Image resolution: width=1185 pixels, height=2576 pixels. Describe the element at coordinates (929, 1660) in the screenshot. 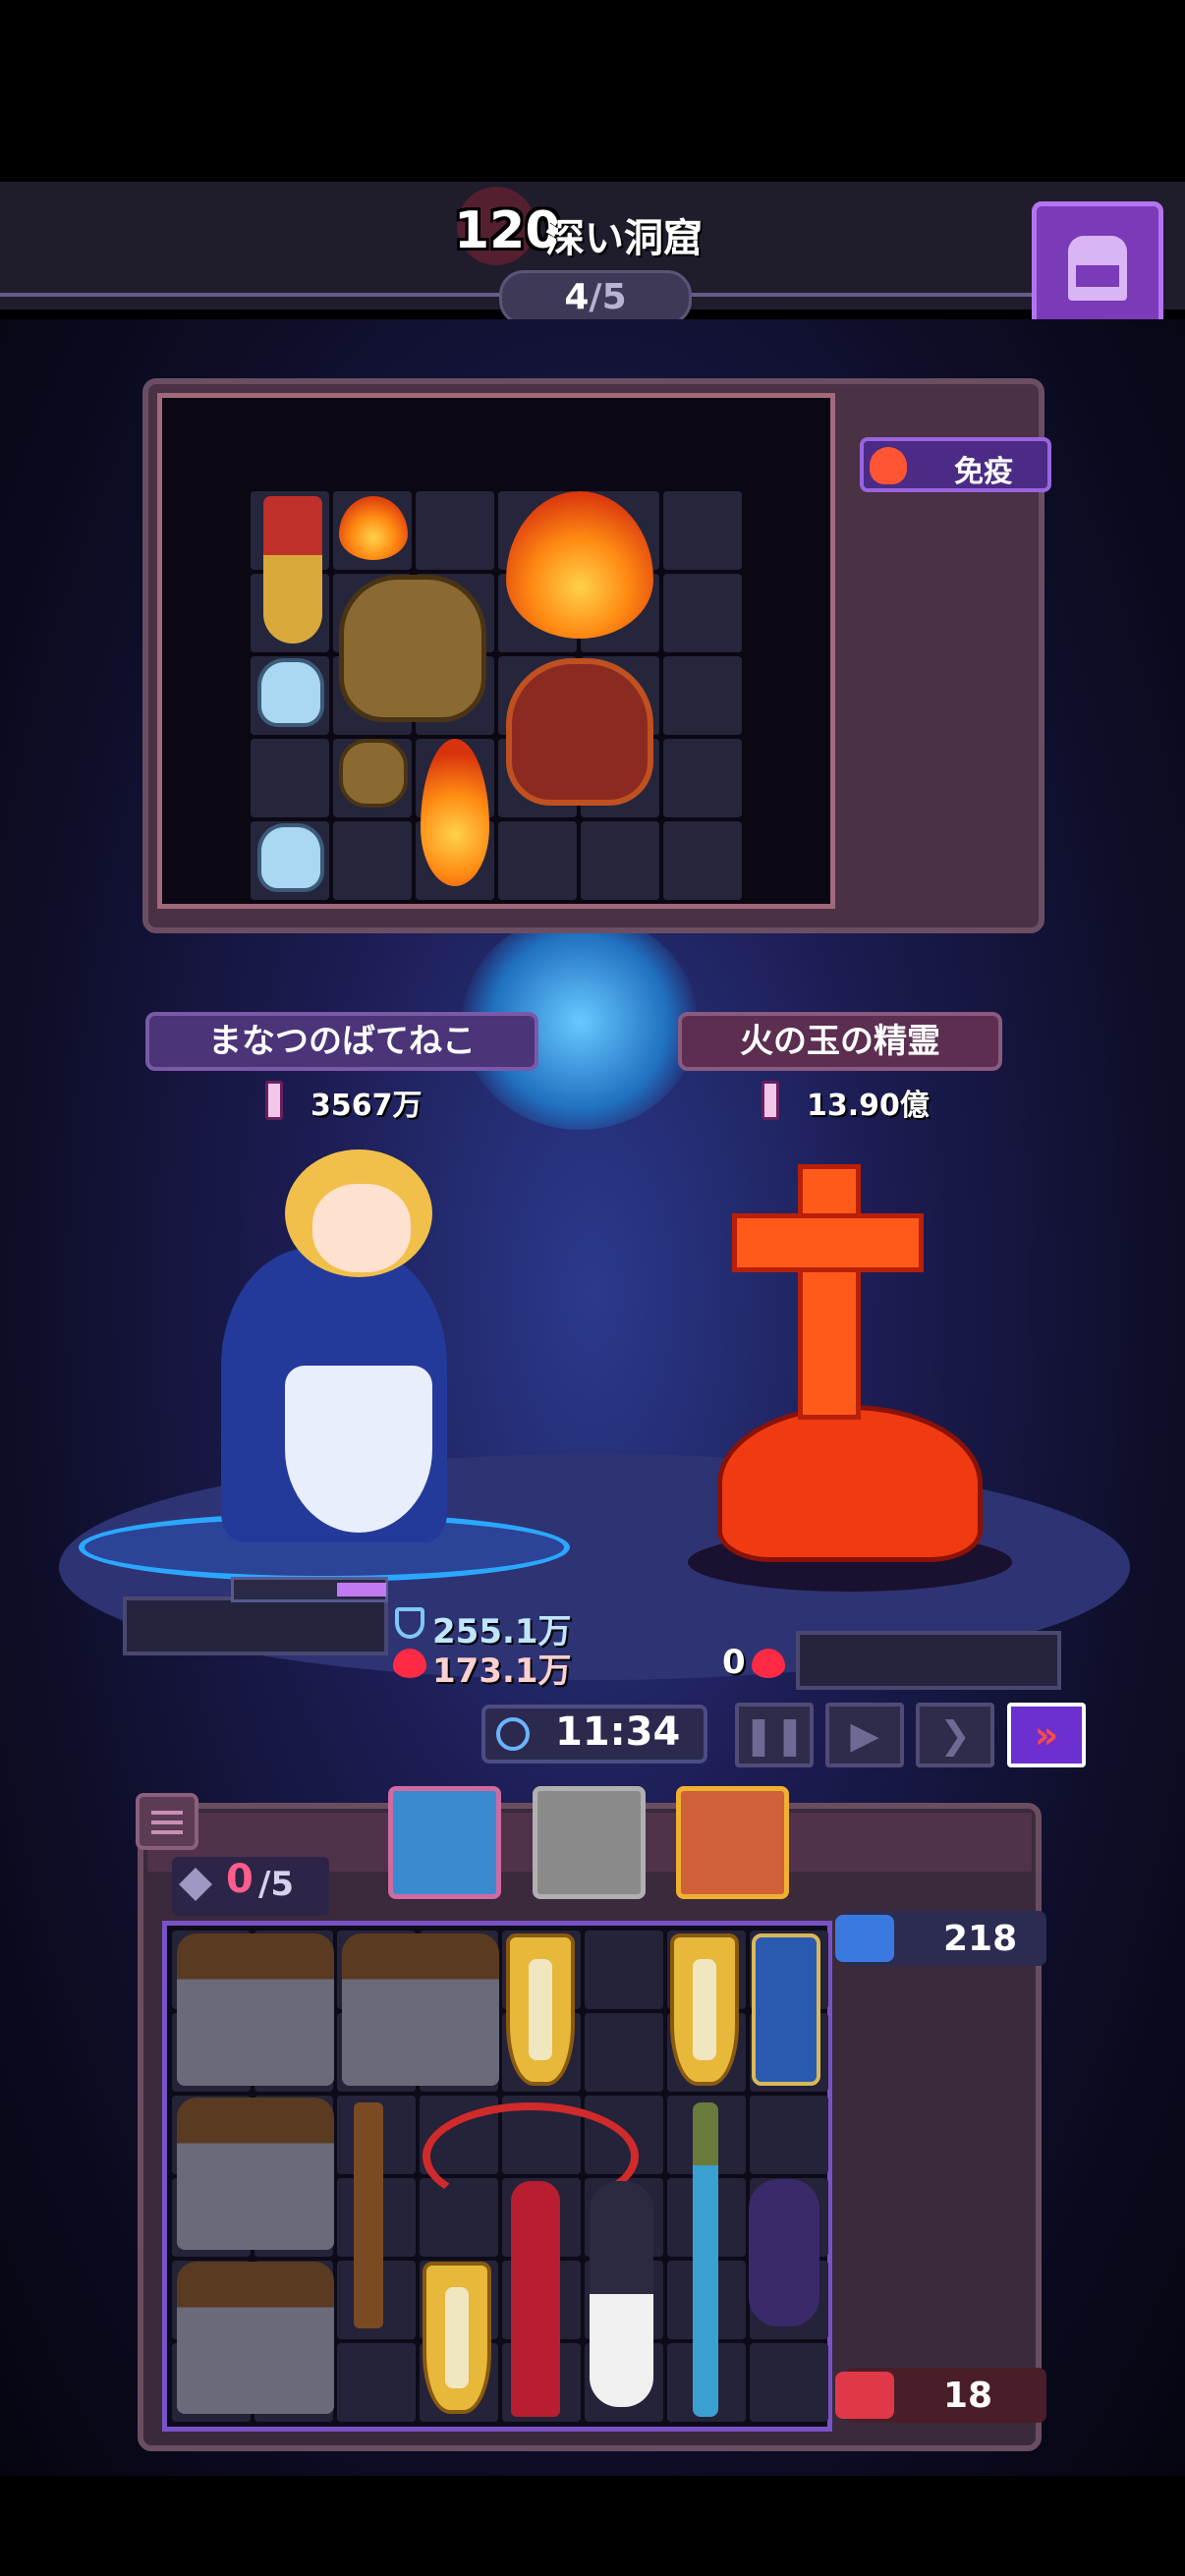

I see `enemy-hp-bar` at that location.